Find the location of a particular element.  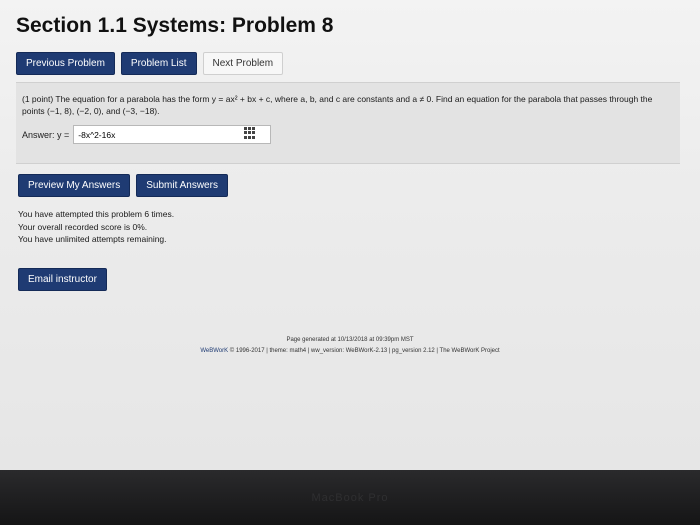

preview-answers-button: Preview My Answers is located at coordinates (74, 185).